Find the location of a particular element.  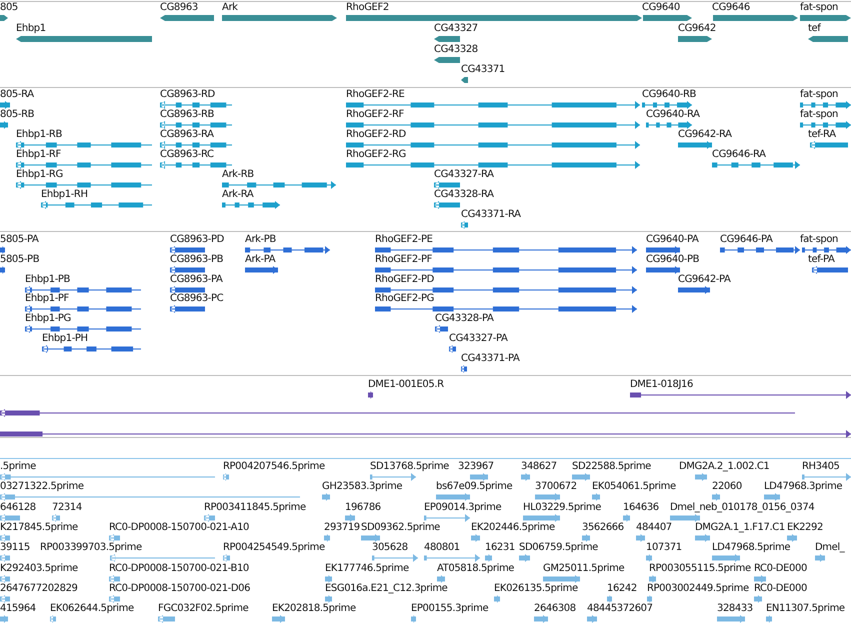

feature-label: DMG2A.2_1.002.C1 is located at coordinates (724, 466).